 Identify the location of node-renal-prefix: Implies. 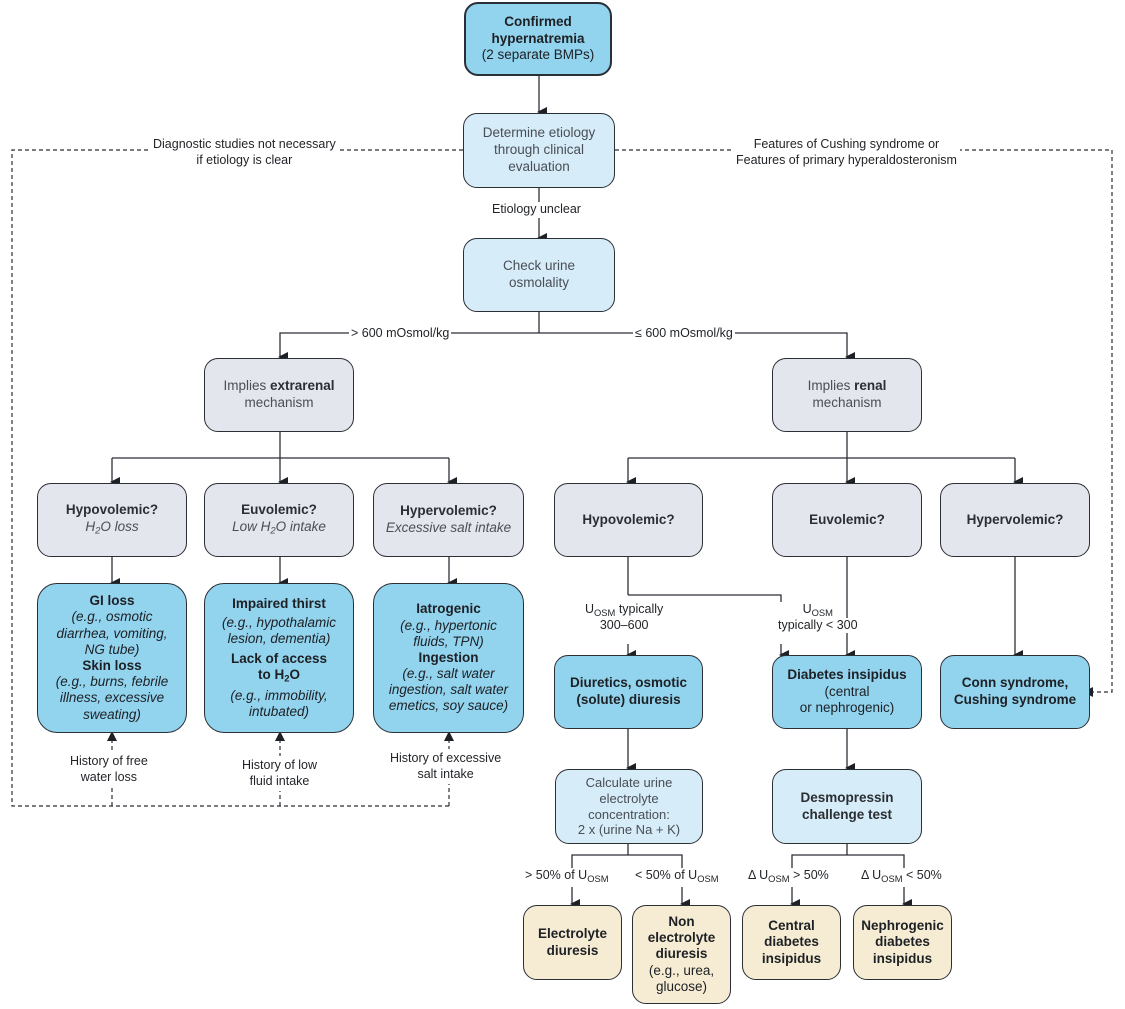
(831, 386).